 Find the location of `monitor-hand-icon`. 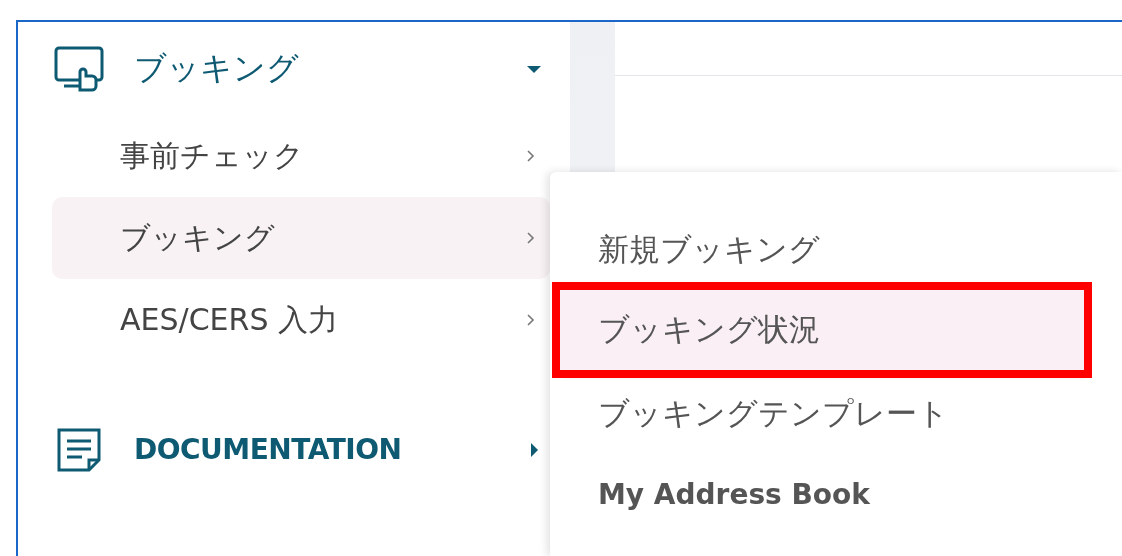

monitor-hand-icon is located at coordinates (79, 68).